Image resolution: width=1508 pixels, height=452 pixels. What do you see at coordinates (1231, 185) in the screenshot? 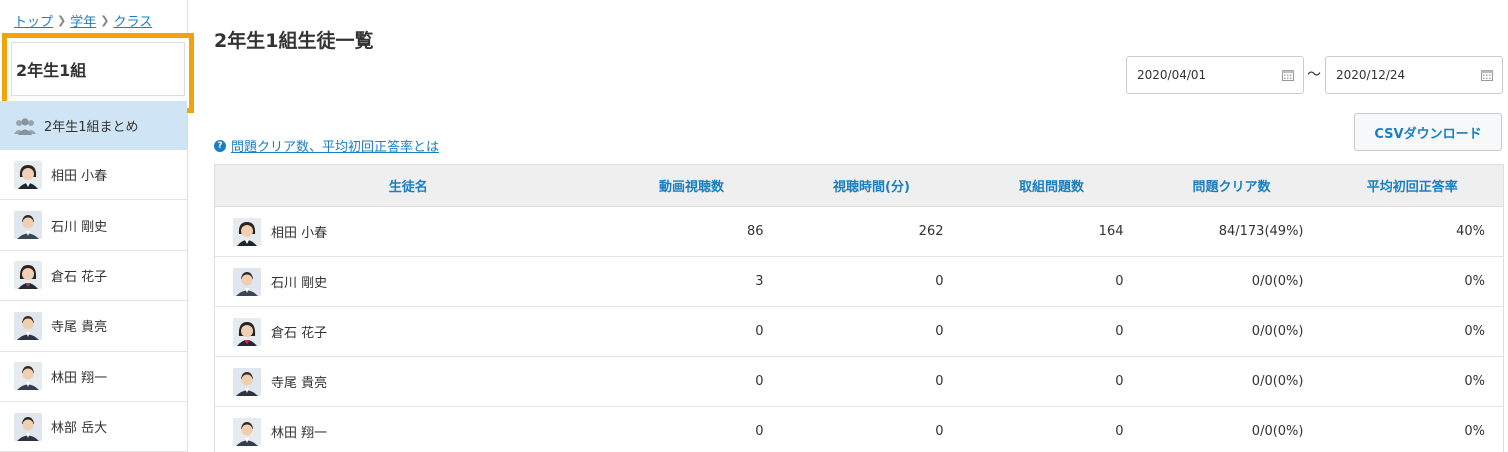
I see `column-header-cleared: 問題クリア数` at bounding box center [1231, 185].